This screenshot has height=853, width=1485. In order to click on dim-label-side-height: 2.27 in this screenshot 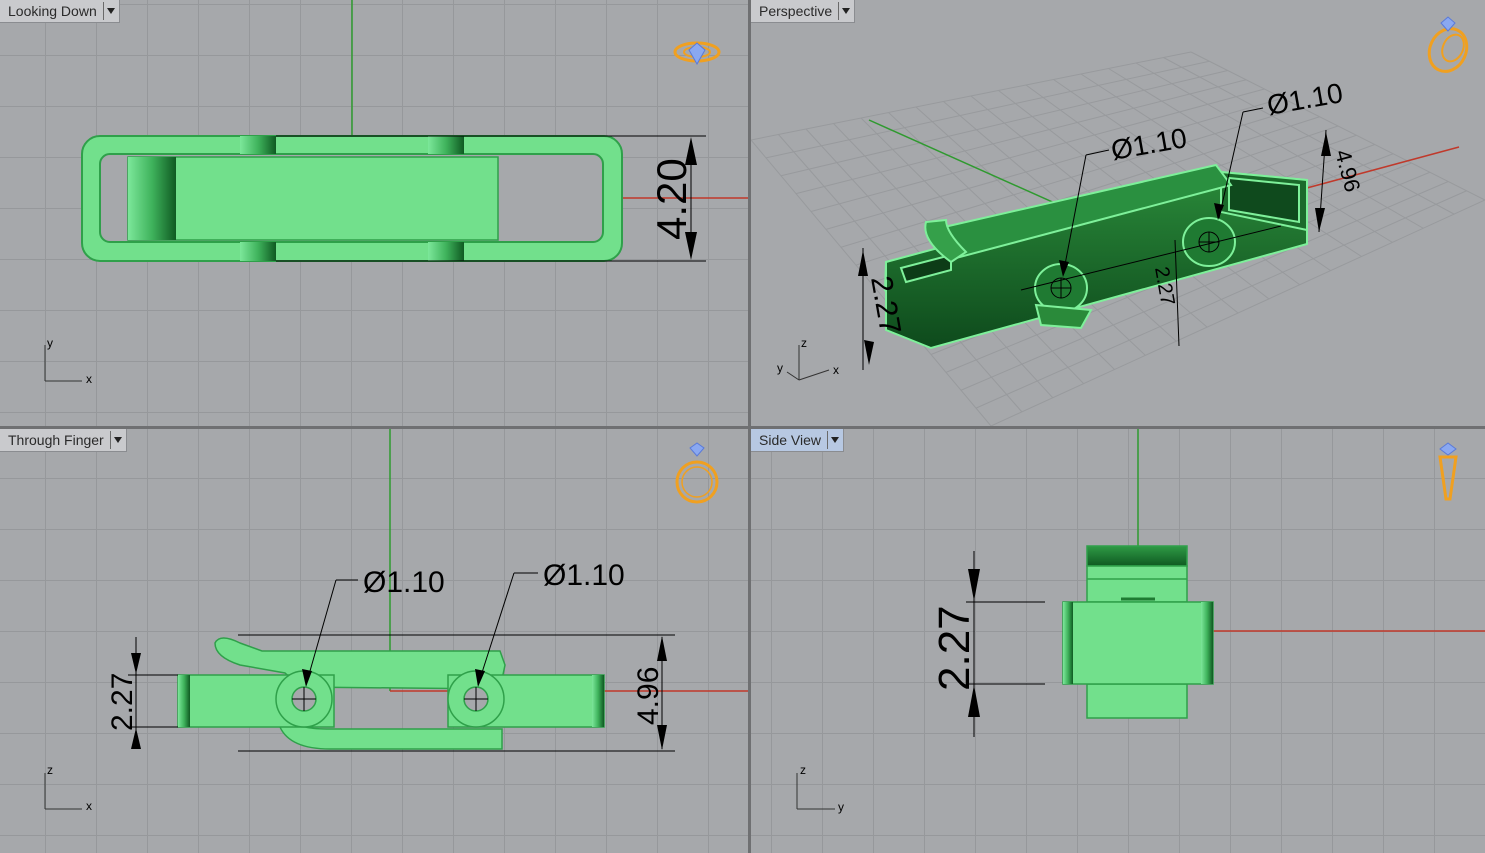, I will do `click(954, 648)`.